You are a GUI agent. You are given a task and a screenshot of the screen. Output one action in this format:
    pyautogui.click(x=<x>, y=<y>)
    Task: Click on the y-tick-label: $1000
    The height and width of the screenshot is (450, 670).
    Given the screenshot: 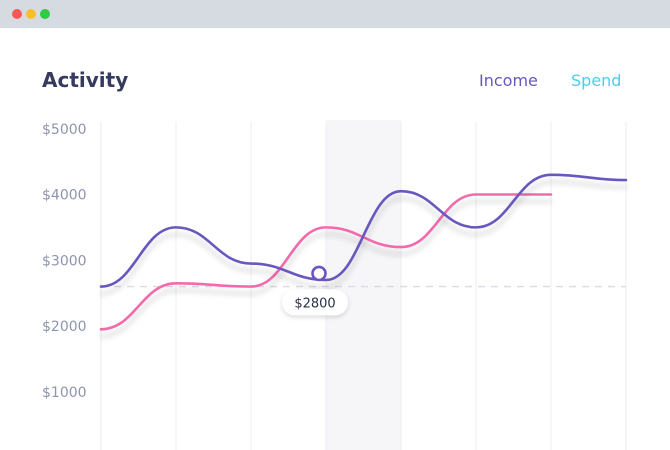 What is the action you would take?
    pyautogui.click(x=64, y=393)
    